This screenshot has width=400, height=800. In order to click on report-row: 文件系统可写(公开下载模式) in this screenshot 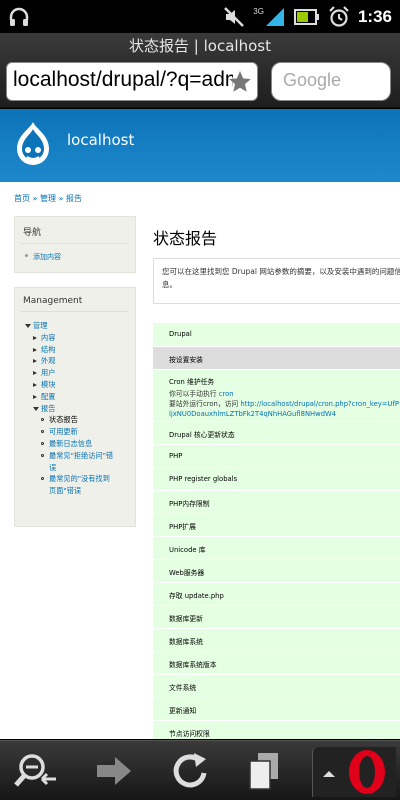, I will do `click(276, 686)`.